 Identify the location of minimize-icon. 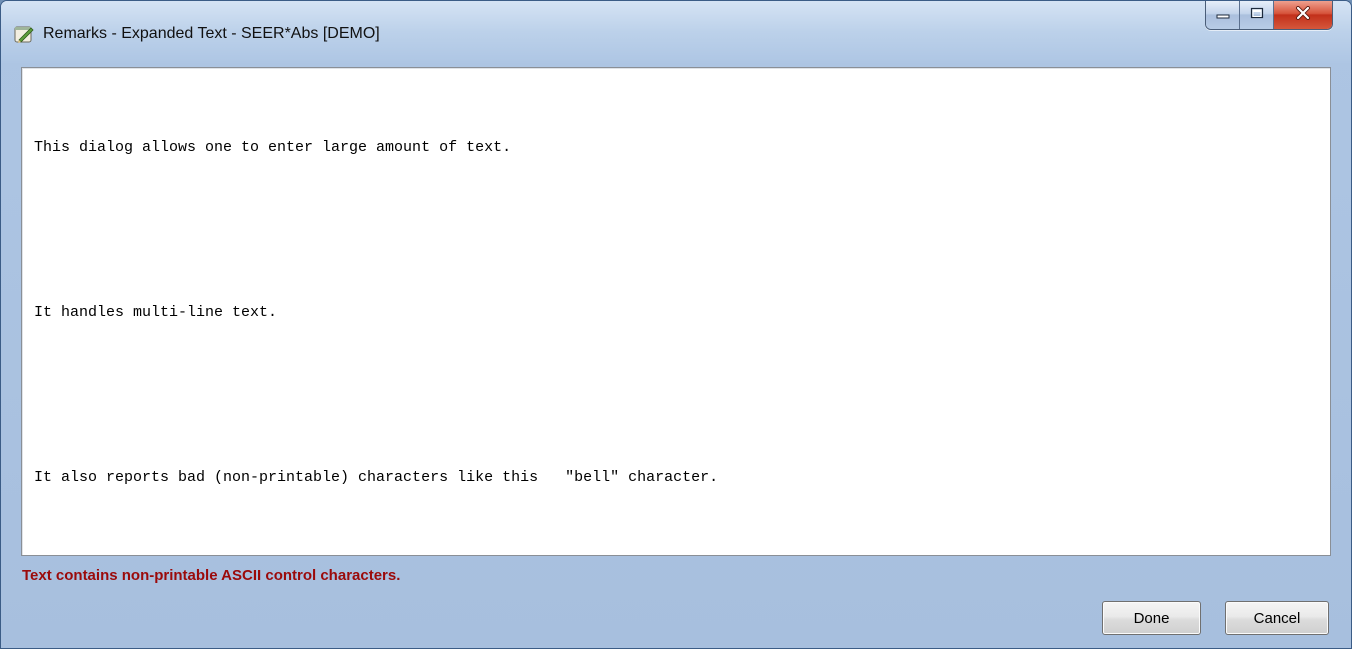
(1223, 15).